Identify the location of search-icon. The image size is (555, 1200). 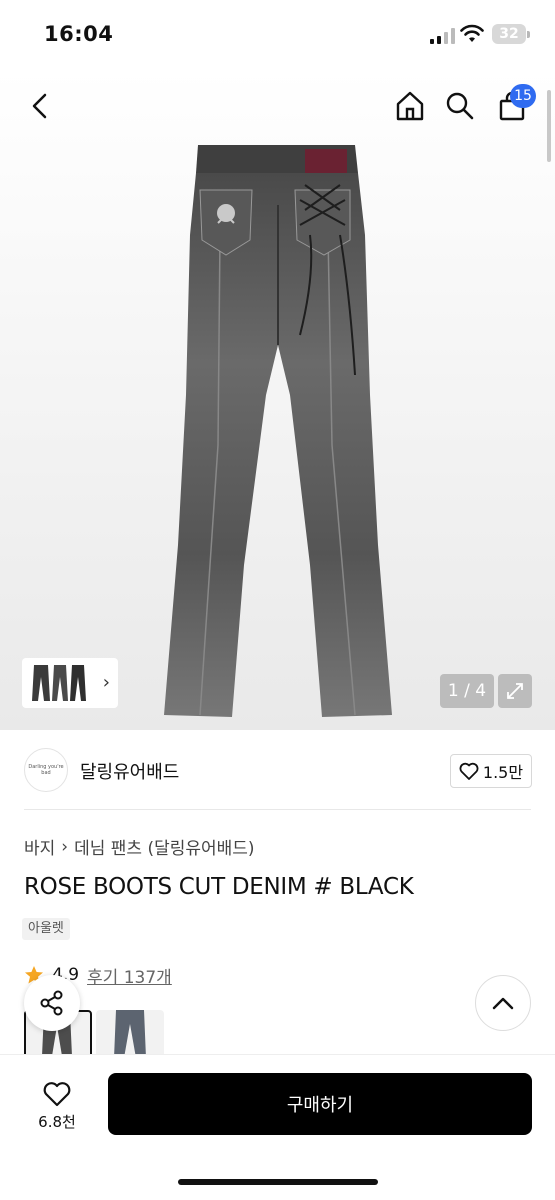
(460, 106).